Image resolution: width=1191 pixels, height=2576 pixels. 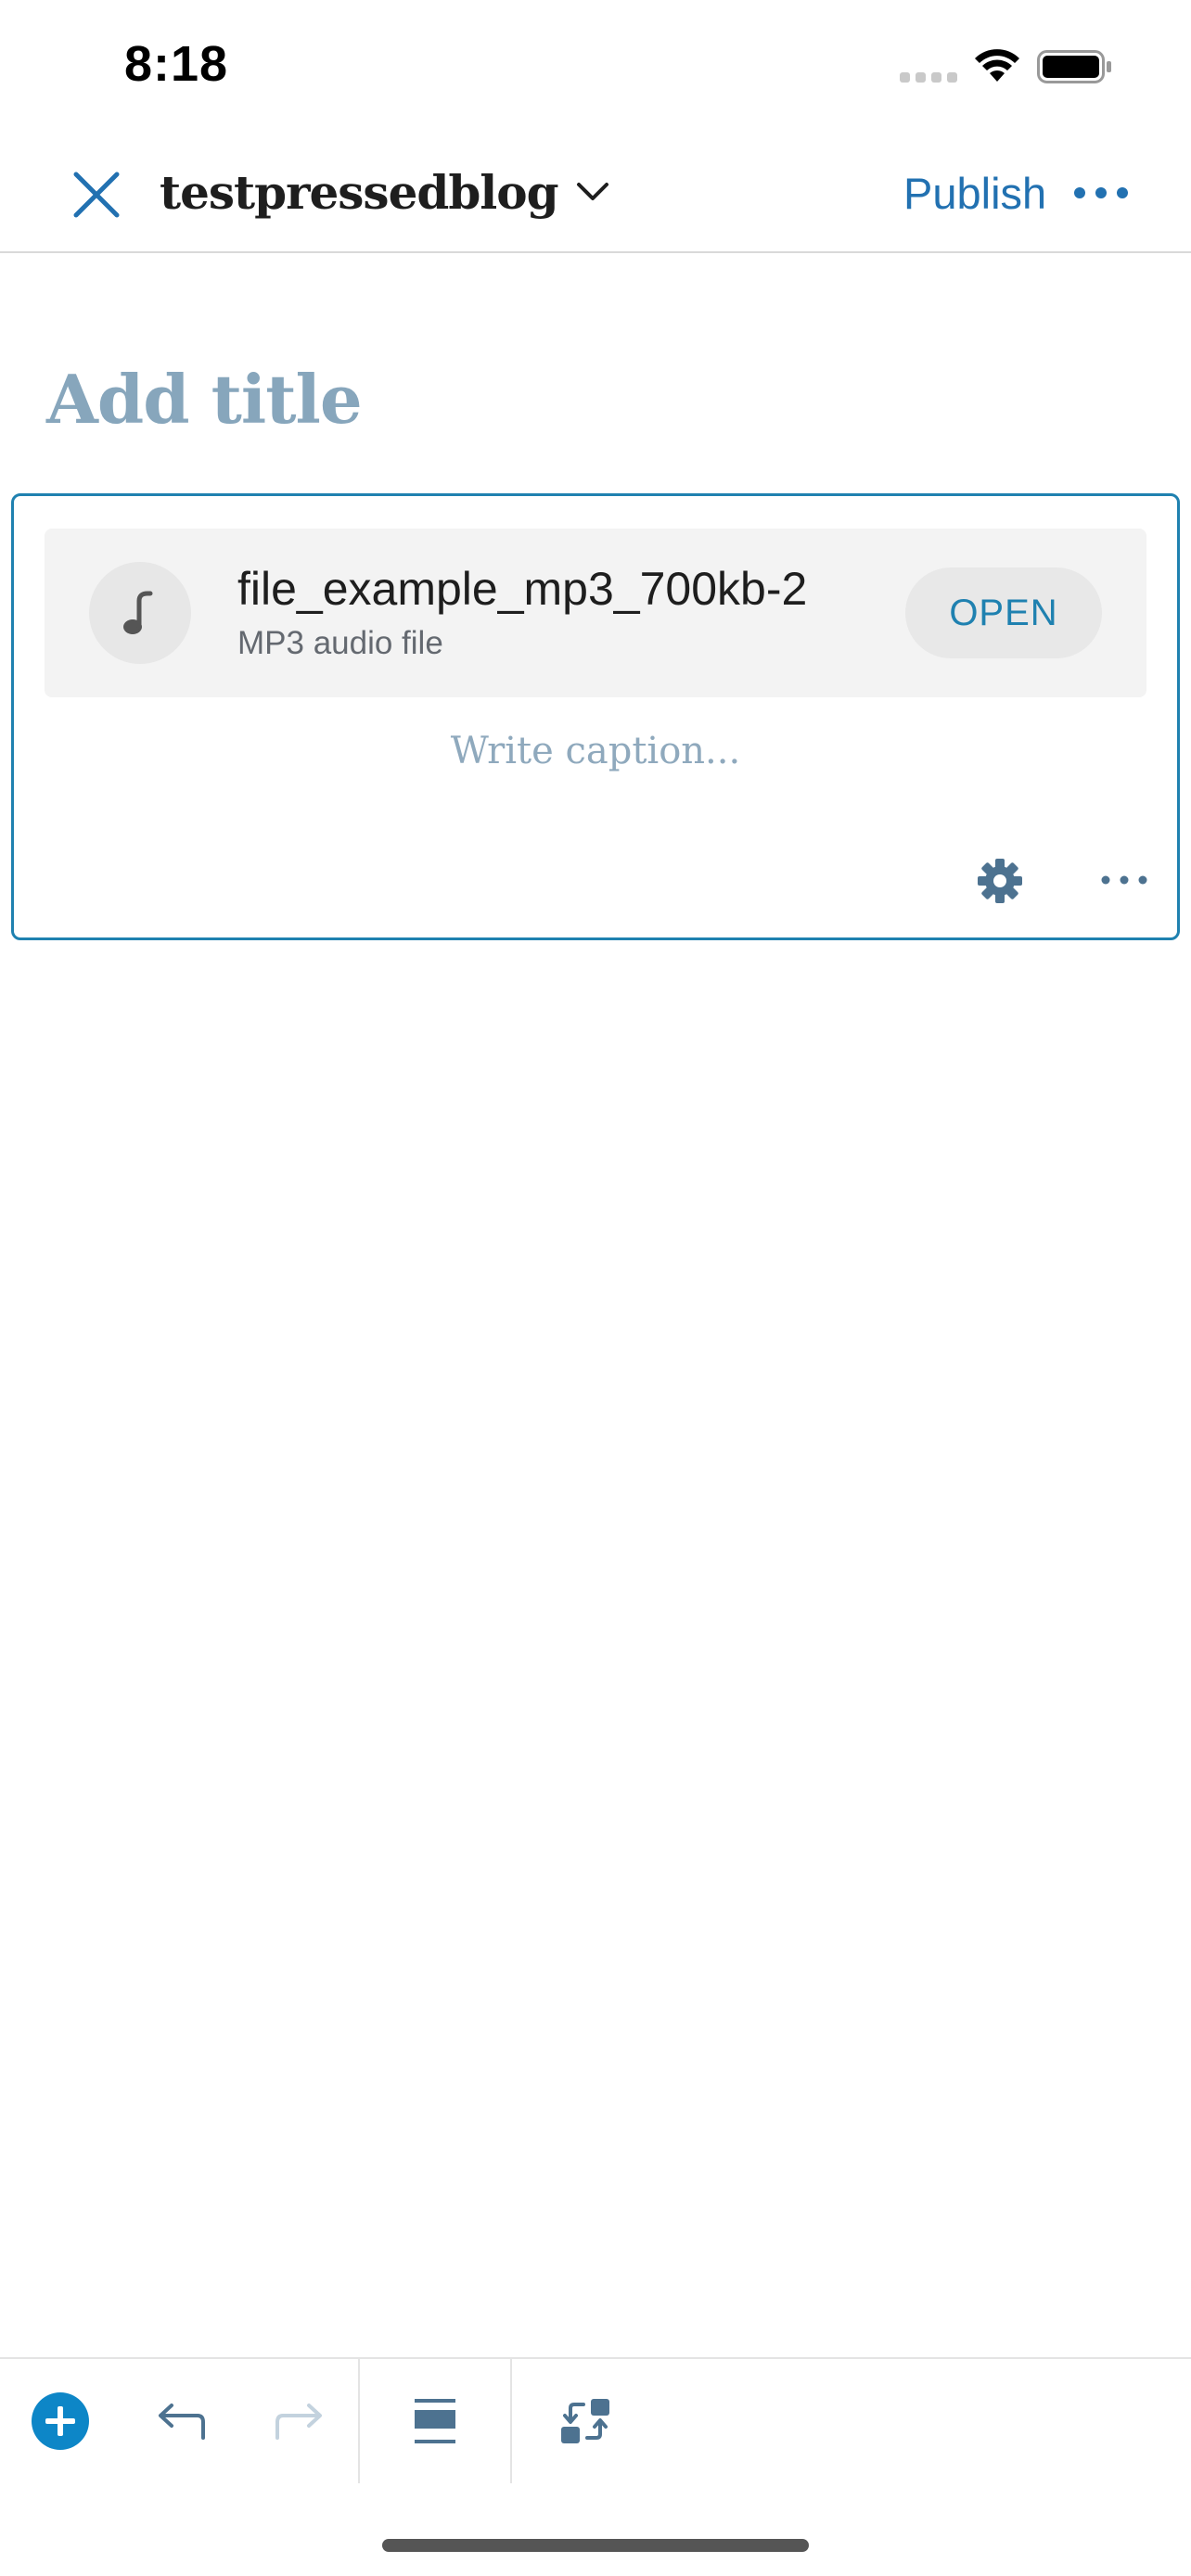 I want to click on separator-block-button, so click(x=435, y=2421).